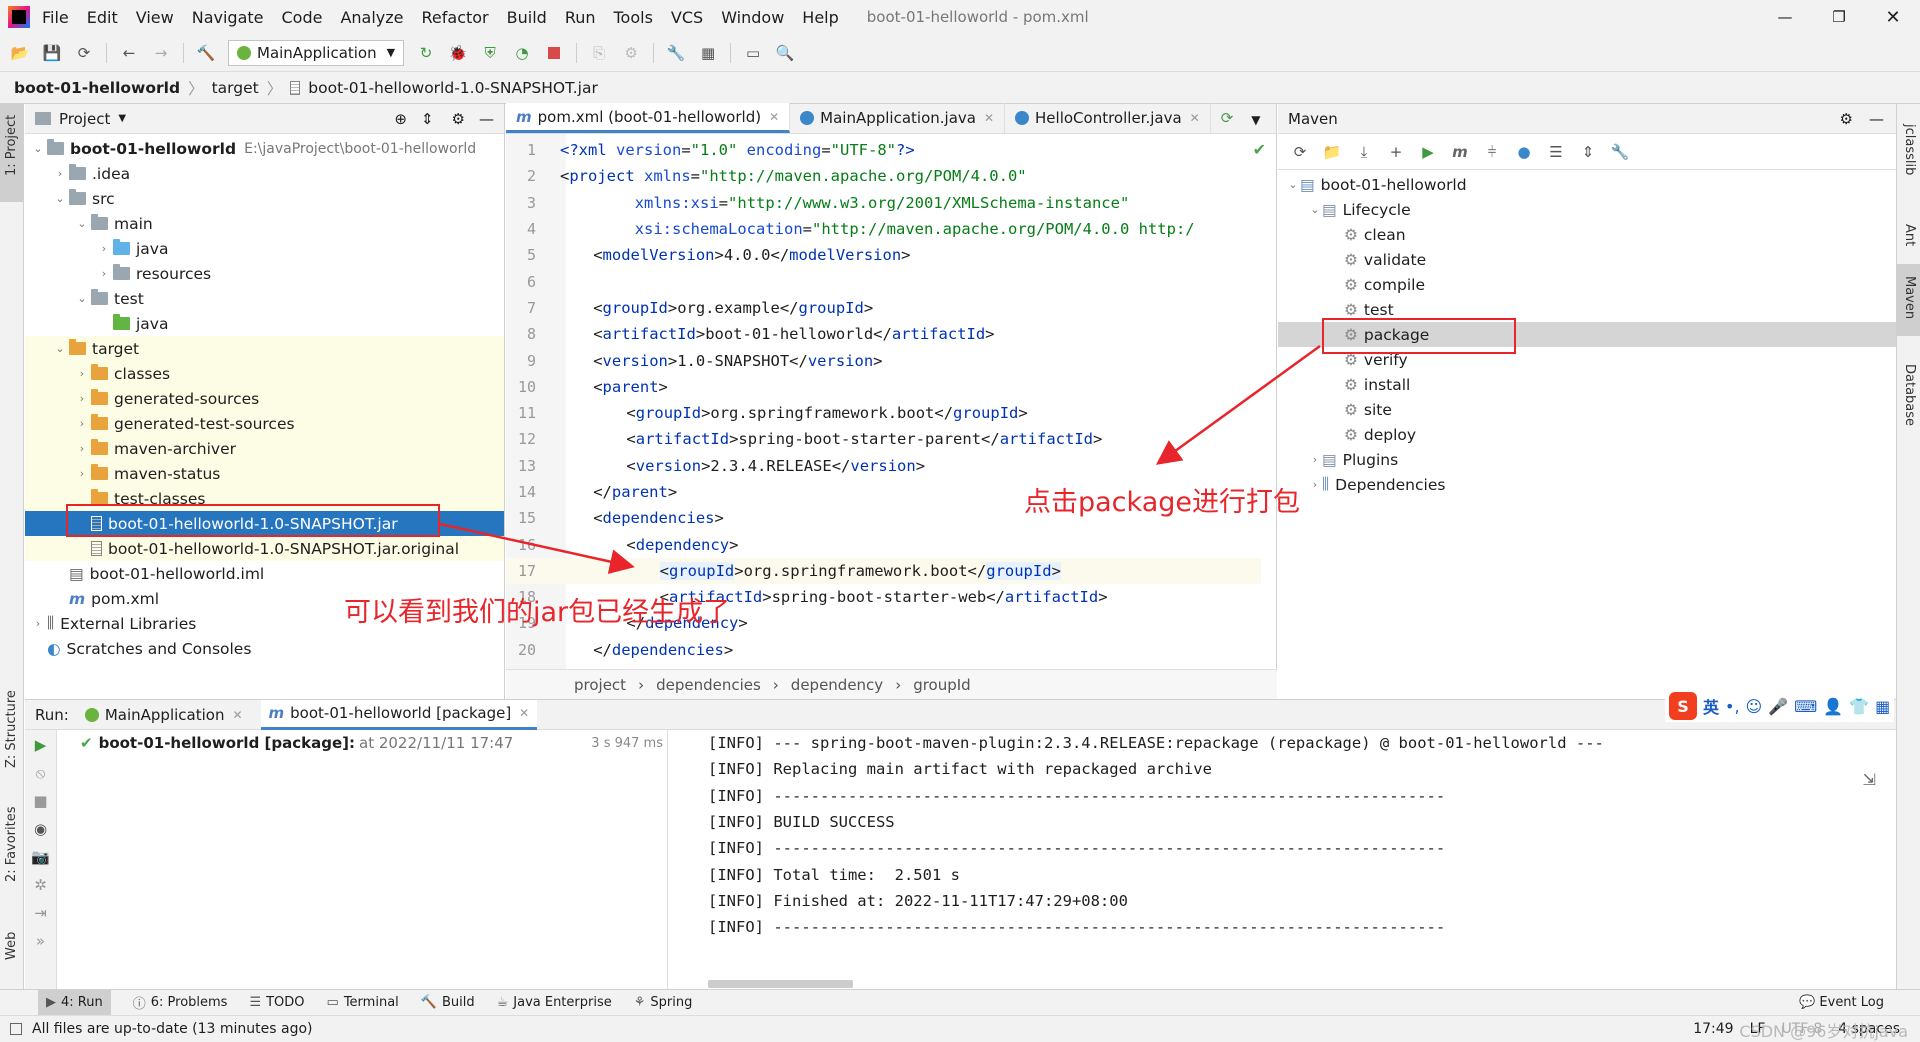 This screenshot has height=1042, width=1920. What do you see at coordinates (537, 548) in the screenshot?
I see `arrow-to-code` at bounding box center [537, 548].